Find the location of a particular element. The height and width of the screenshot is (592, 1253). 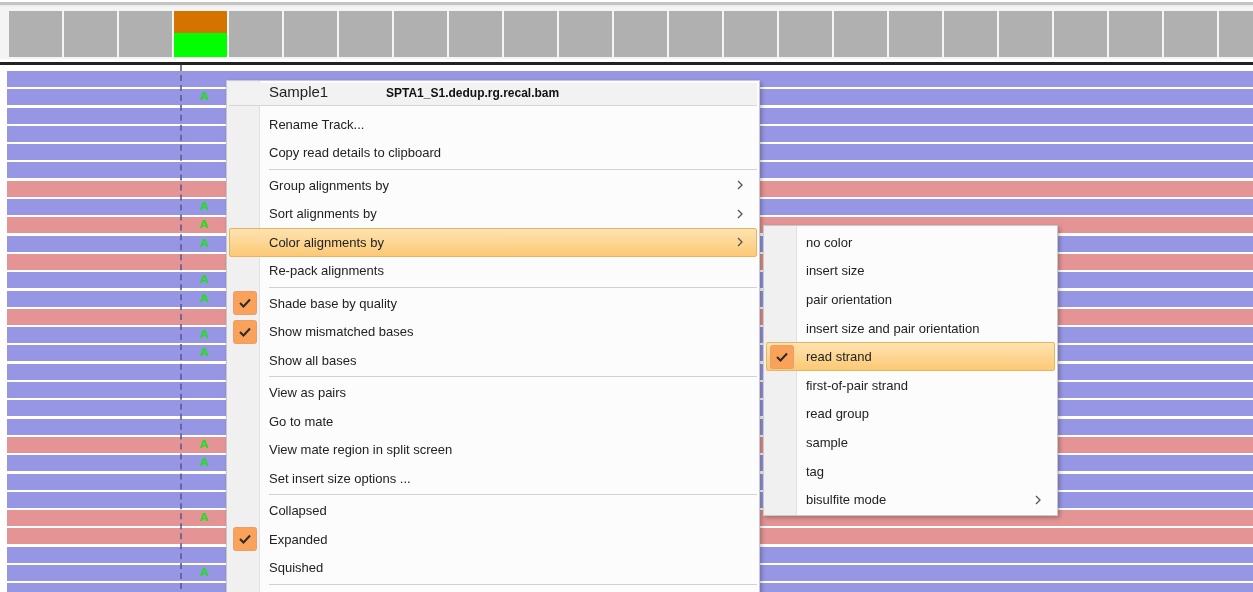

menu-item: read strand is located at coordinates (910, 356).